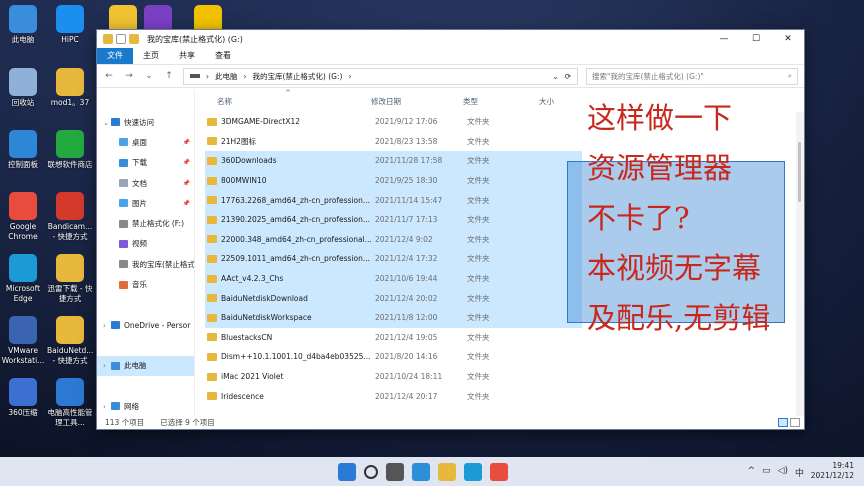 The image size is (864, 486). Describe the element at coordinates (23, 279) in the screenshot. I see `desktop-icon: Microsoft Edge` at that location.